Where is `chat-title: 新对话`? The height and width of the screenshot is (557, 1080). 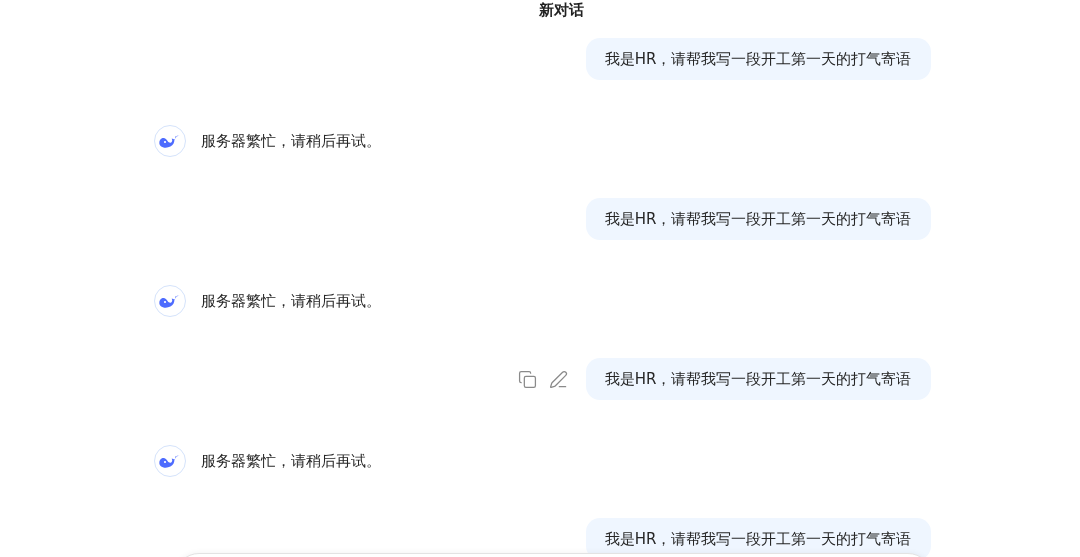
chat-title: 新对话 is located at coordinates (561, 10).